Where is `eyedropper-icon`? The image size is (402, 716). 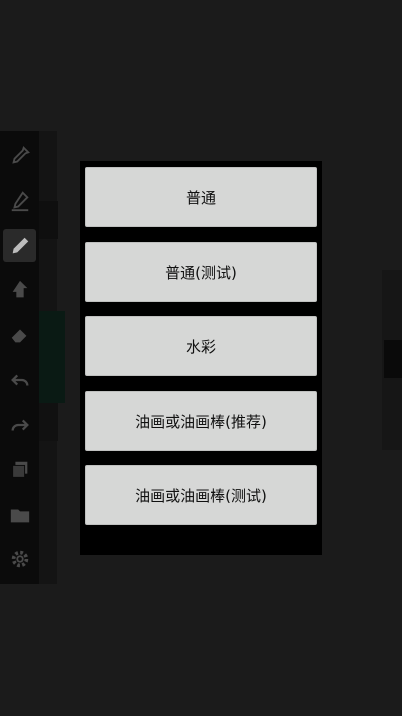 eyedropper-icon is located at coordinates (19, 155).